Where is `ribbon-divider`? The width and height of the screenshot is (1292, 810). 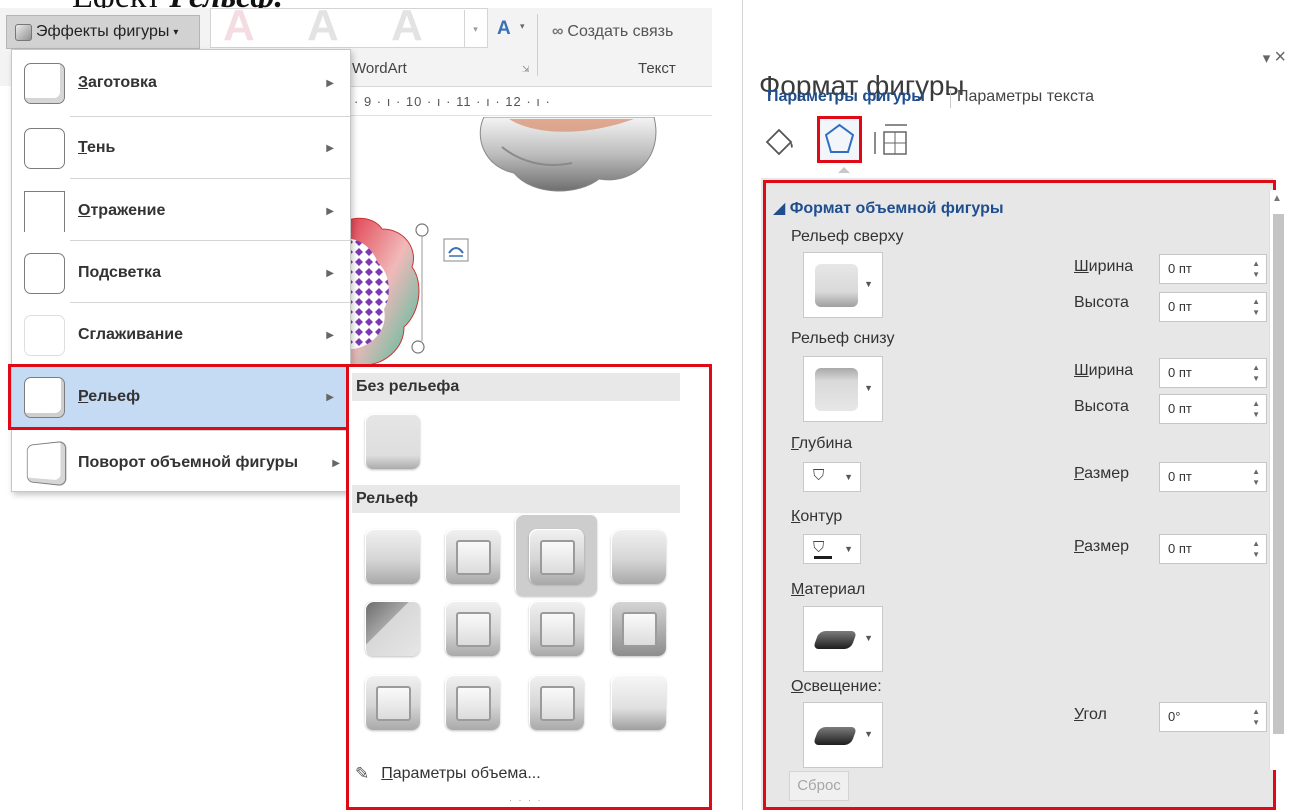
ribbon-divider is located at coordinates (537, 45).